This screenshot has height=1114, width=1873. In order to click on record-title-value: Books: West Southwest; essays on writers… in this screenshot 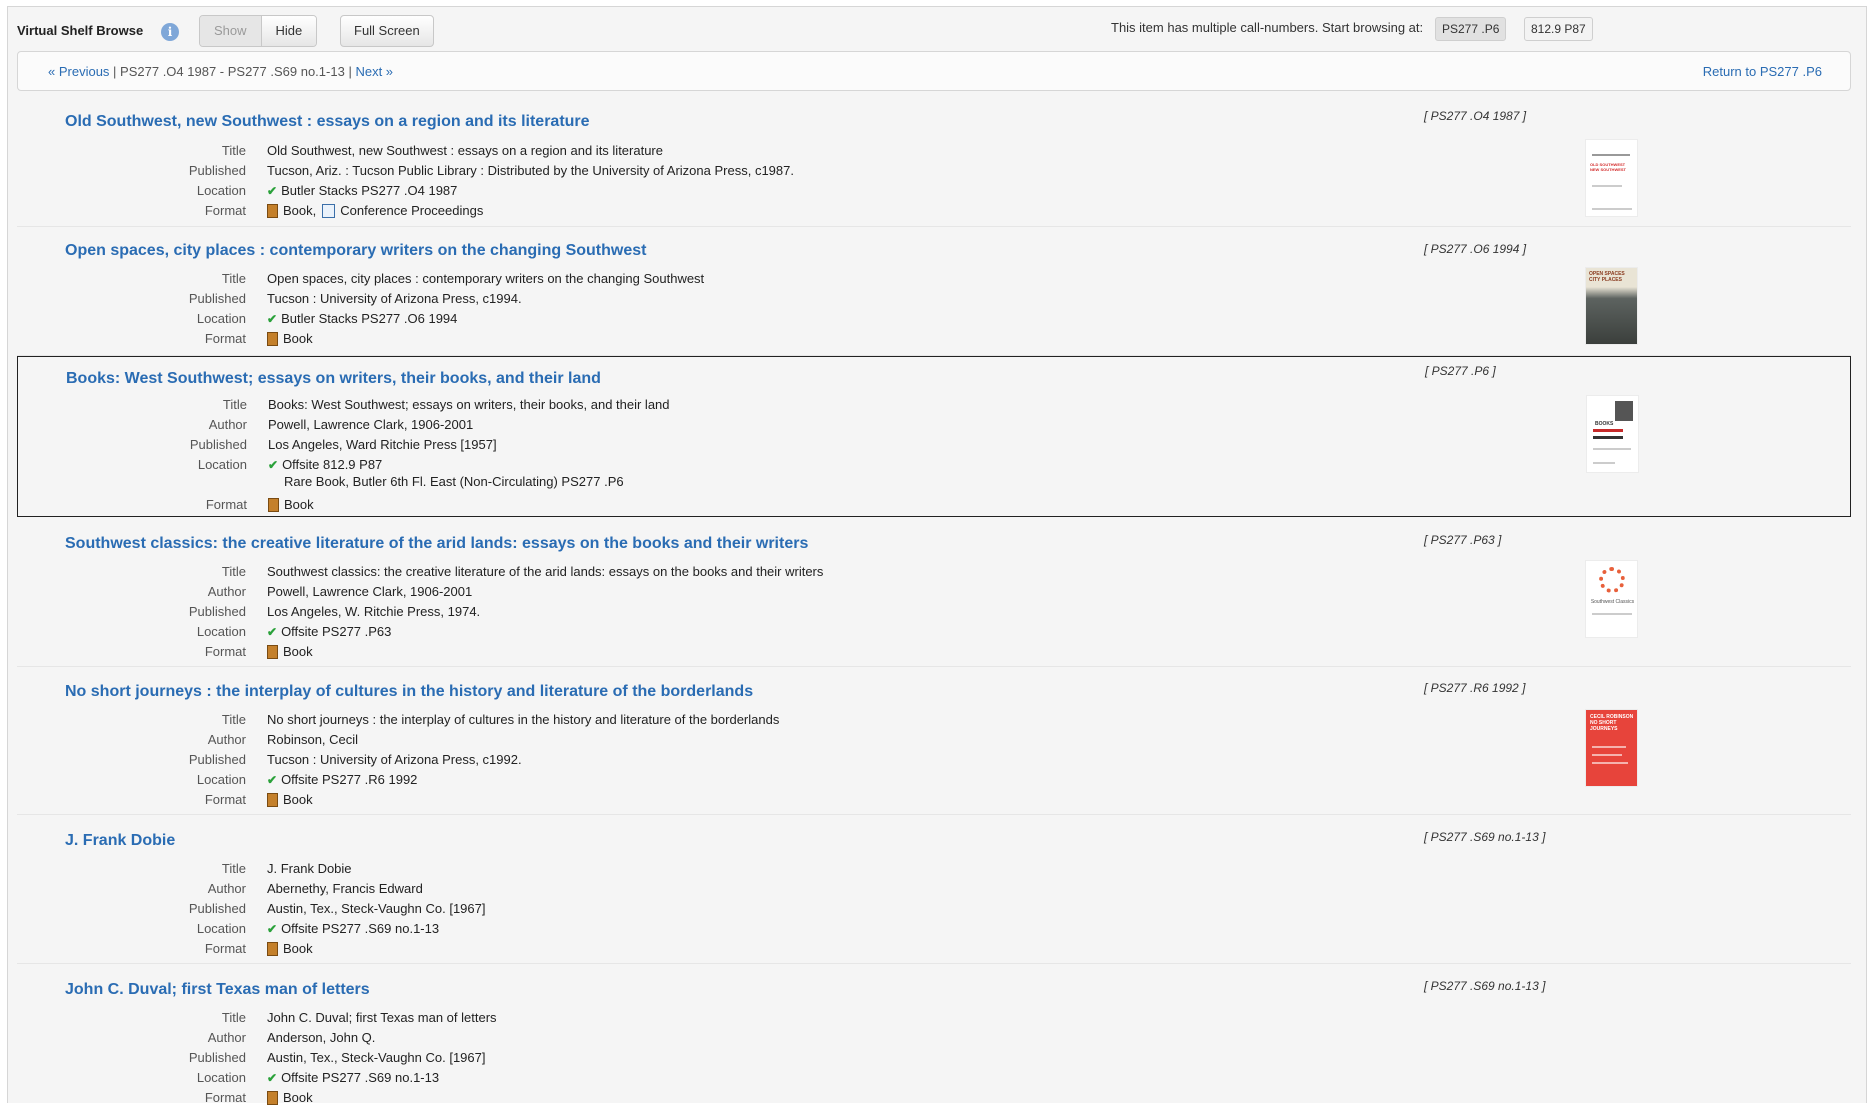, I will do `click(469, 404)`.